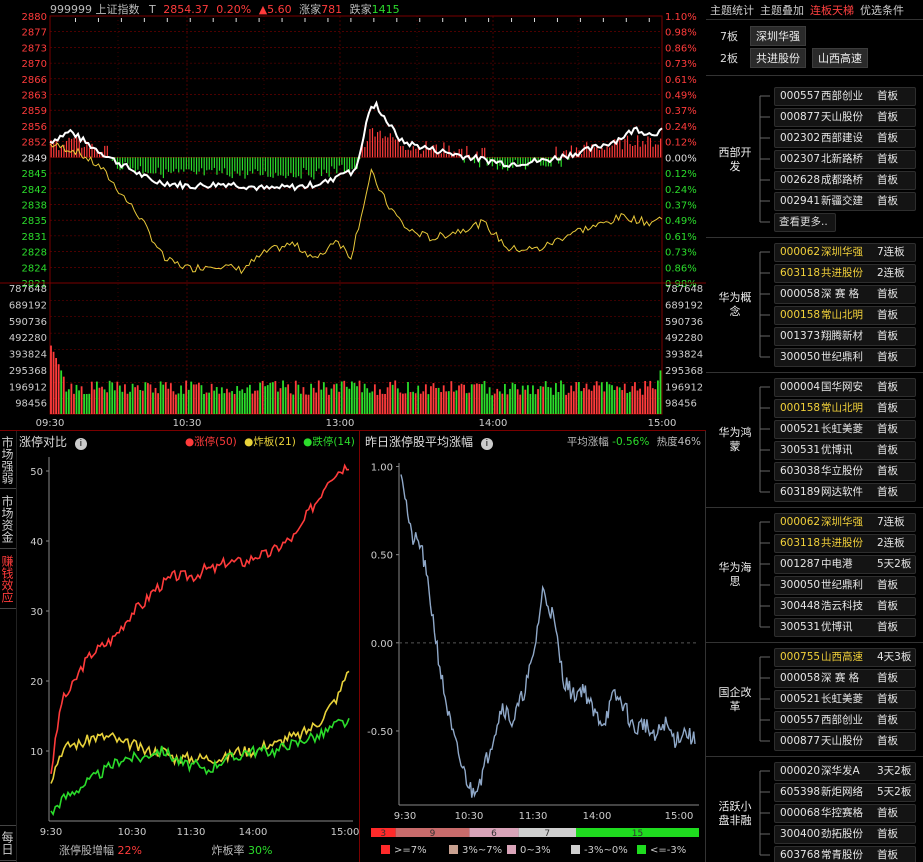 The height and width of the screenshot is (862, 923). What do you see at coordinates (34, 190) in the screenshot?
I see `price-tick-label: 2842` at bounding box center [34, 190].